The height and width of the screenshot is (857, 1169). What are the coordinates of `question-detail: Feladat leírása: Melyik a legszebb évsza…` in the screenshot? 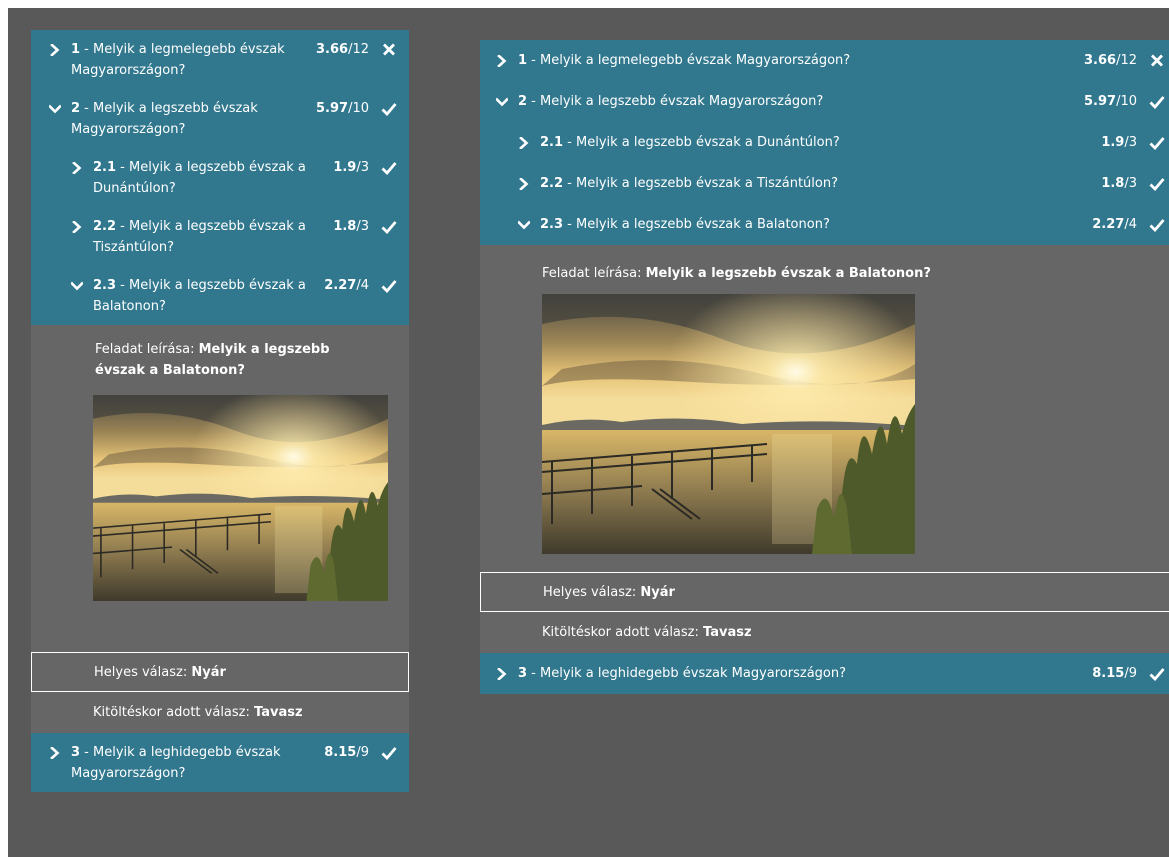 It's located at (220, 488).